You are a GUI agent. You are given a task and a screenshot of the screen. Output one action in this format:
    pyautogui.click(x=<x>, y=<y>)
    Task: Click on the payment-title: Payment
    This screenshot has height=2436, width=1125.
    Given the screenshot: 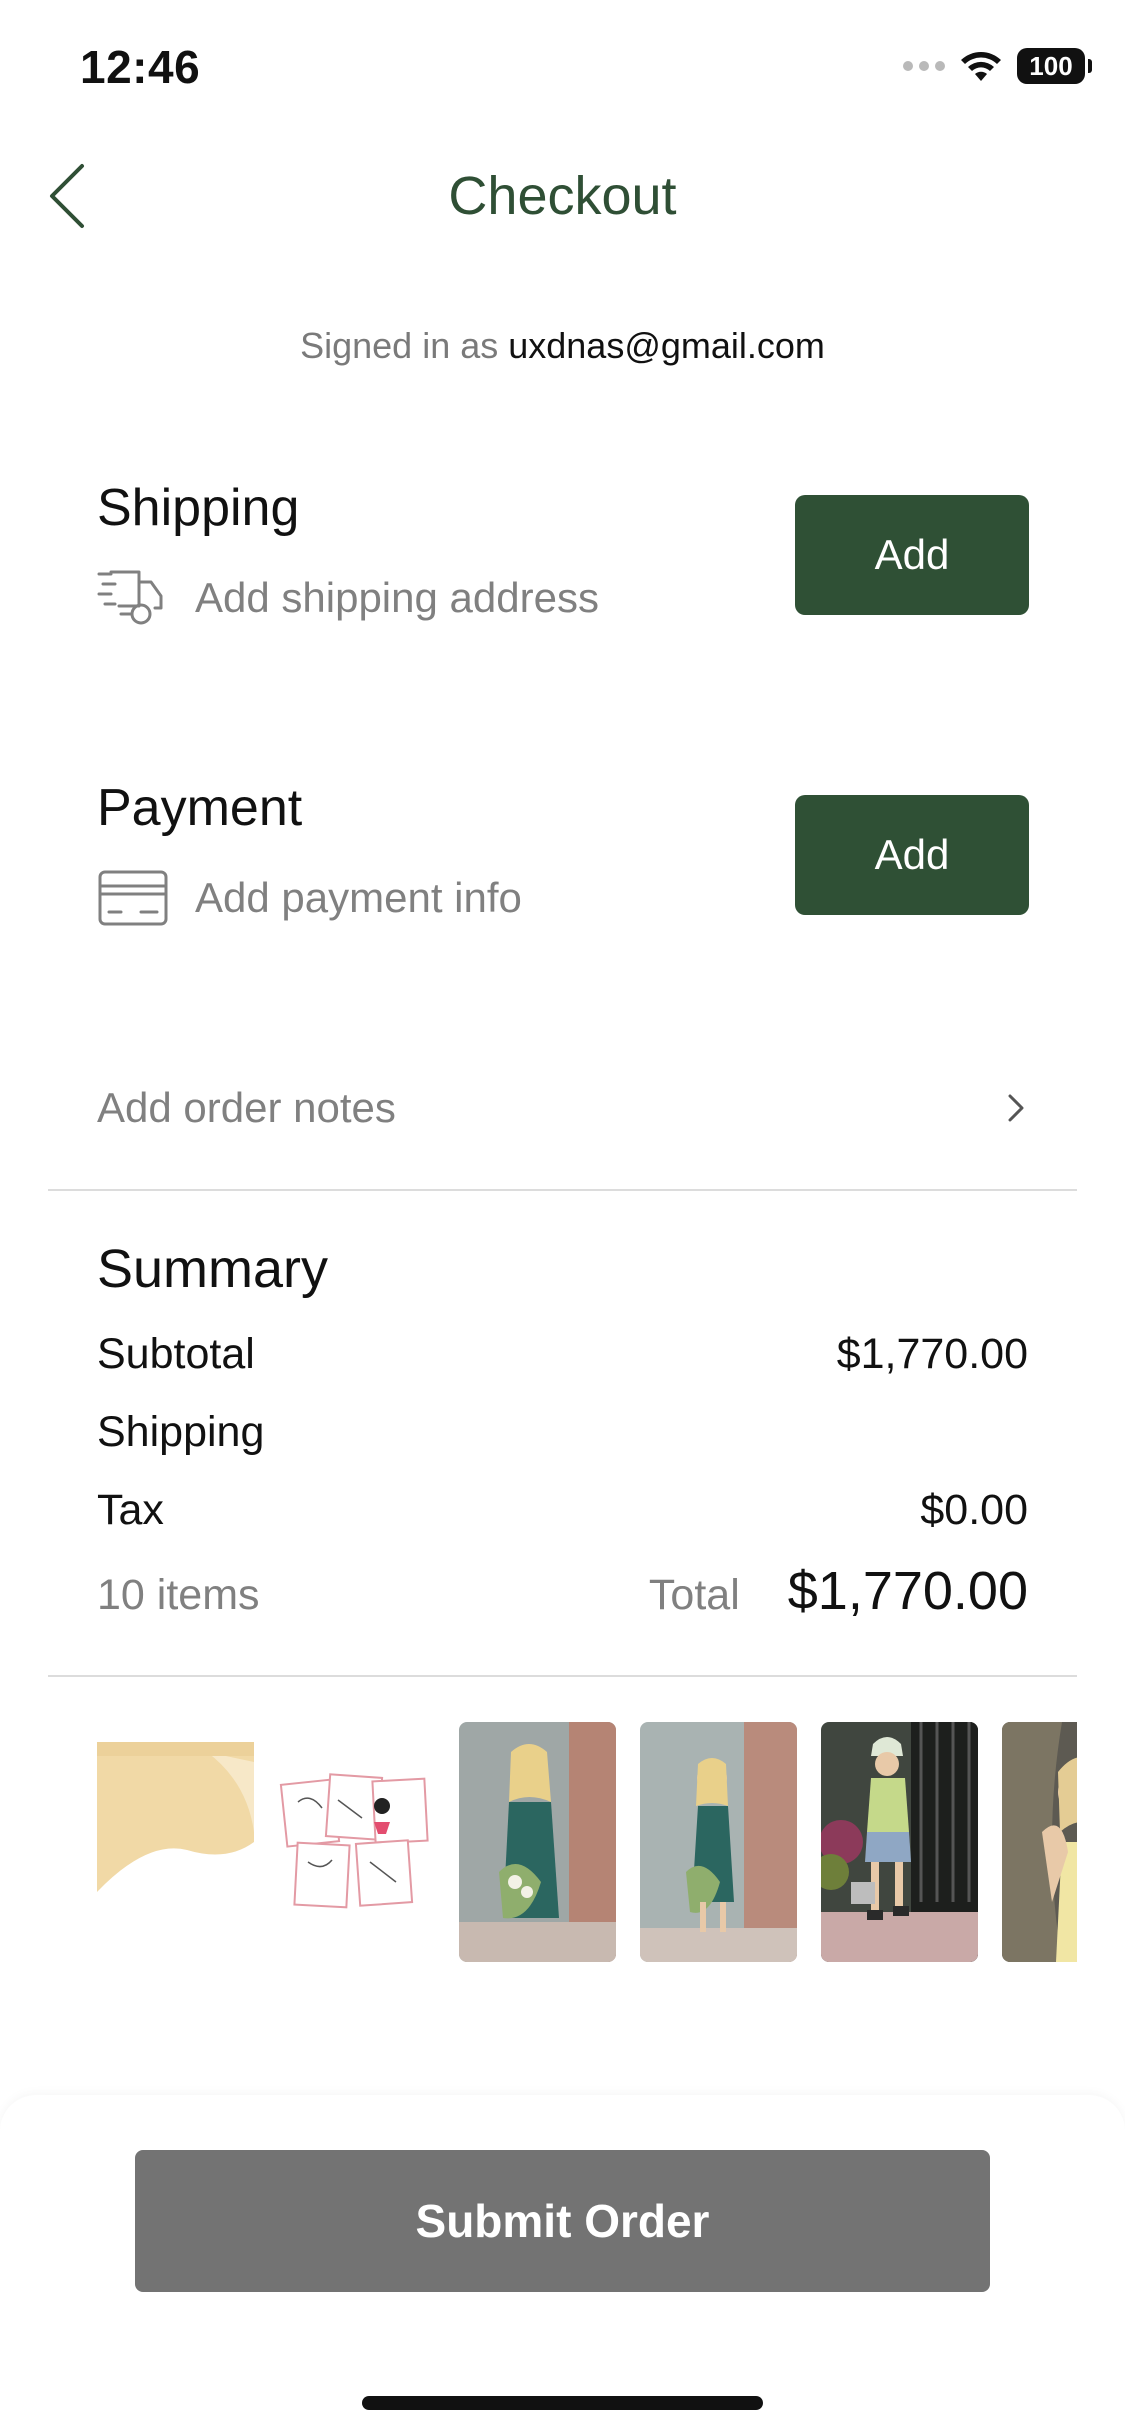 What is the action you would take?
    pyautogui.click(x=200, y=808)
    